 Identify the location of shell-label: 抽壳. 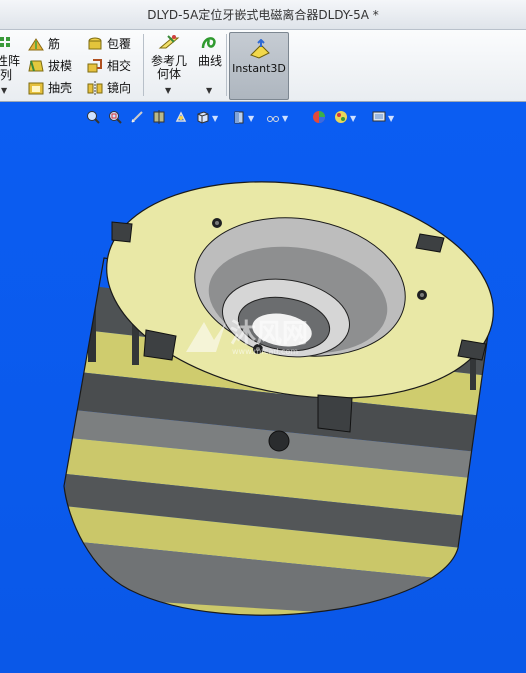
(60, 88).